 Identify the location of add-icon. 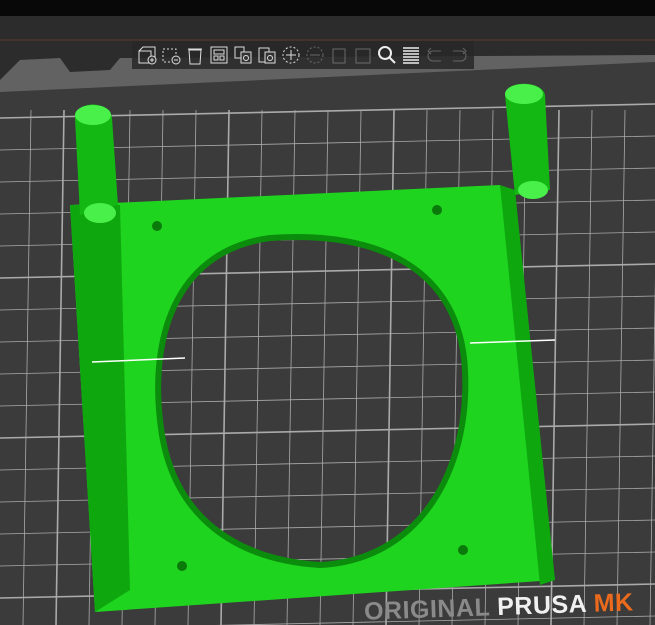
(147, 55).